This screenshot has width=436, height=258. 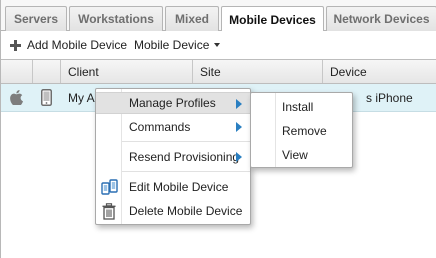 I want to click on menu-item-commands-label: Commands, so click(x=160, y=127).